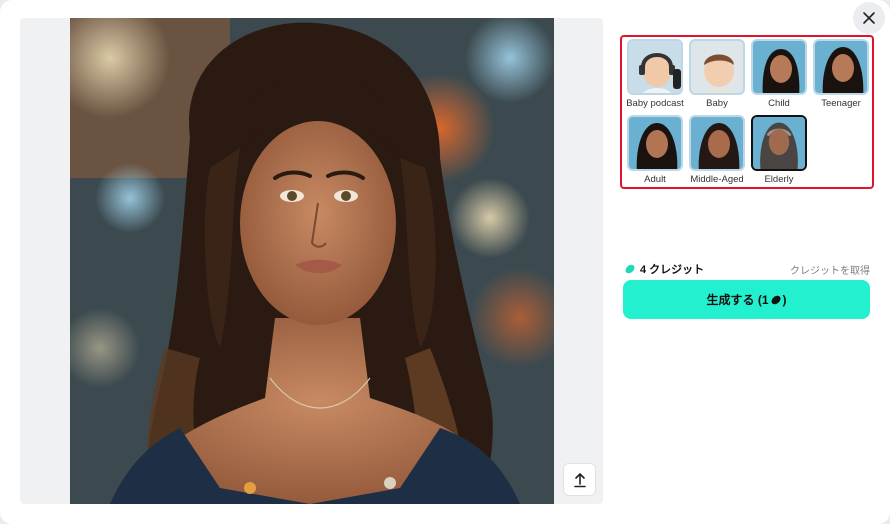  I want to click on style-option-baby: Baby, so click(717, 75).